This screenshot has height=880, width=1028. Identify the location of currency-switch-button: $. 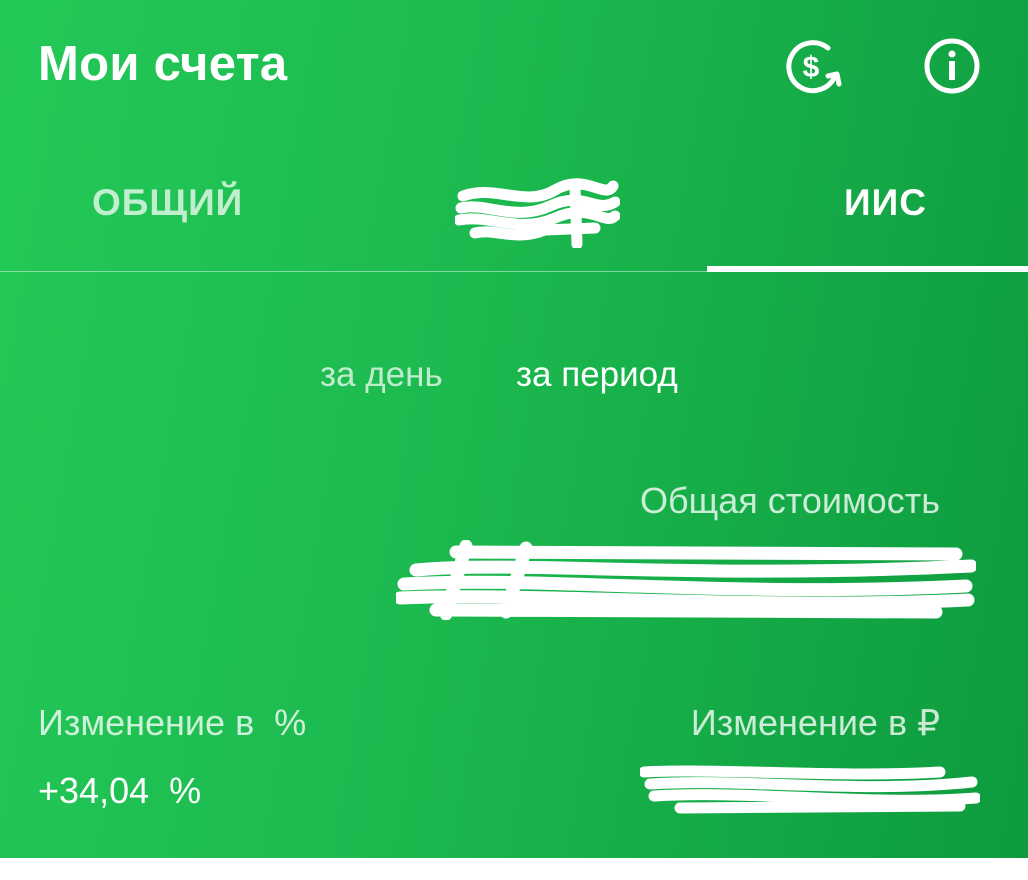
(814, 66).